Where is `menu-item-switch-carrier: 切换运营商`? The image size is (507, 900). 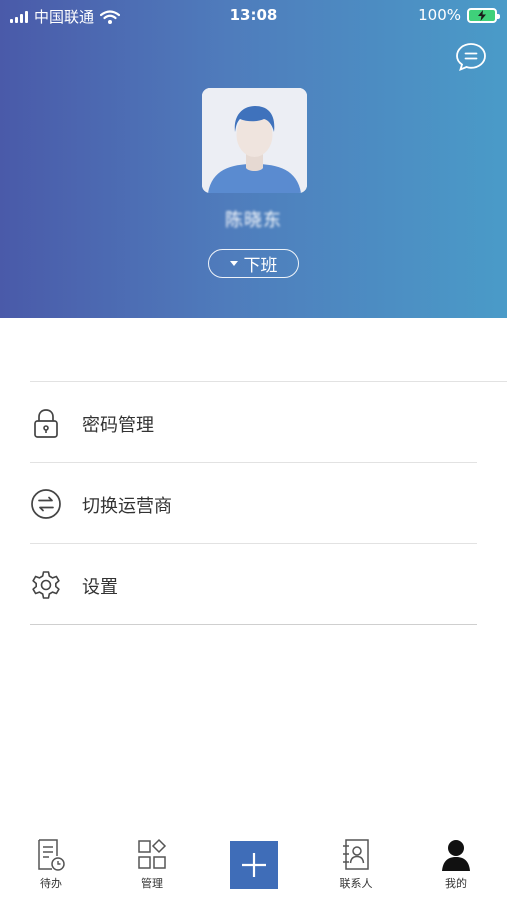
menu-item-switch-carrier: 切换运营商 is located at coordinates (253, 503).